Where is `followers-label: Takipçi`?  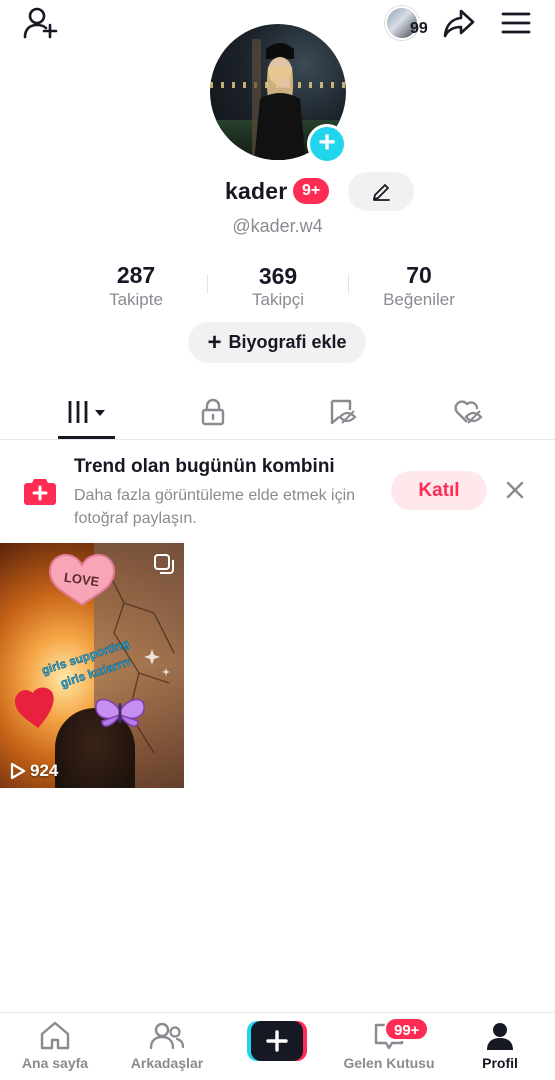
followers-label: Takipçi is located at coordinates (278, 300).